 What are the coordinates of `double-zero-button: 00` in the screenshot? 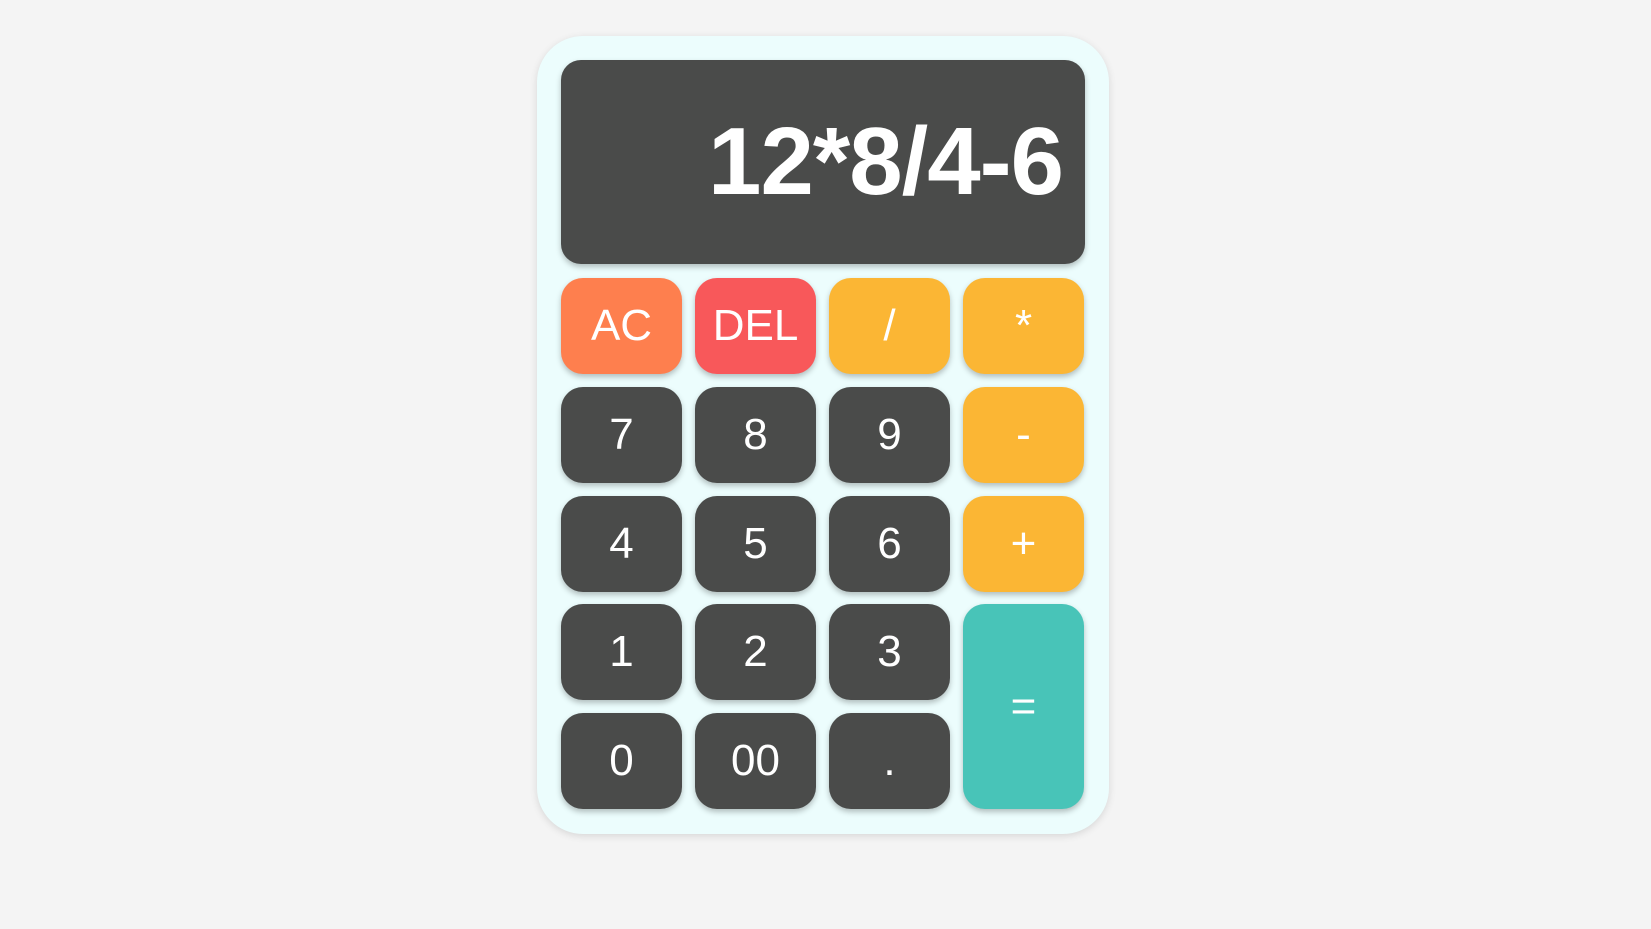 It's located at (755, 761).